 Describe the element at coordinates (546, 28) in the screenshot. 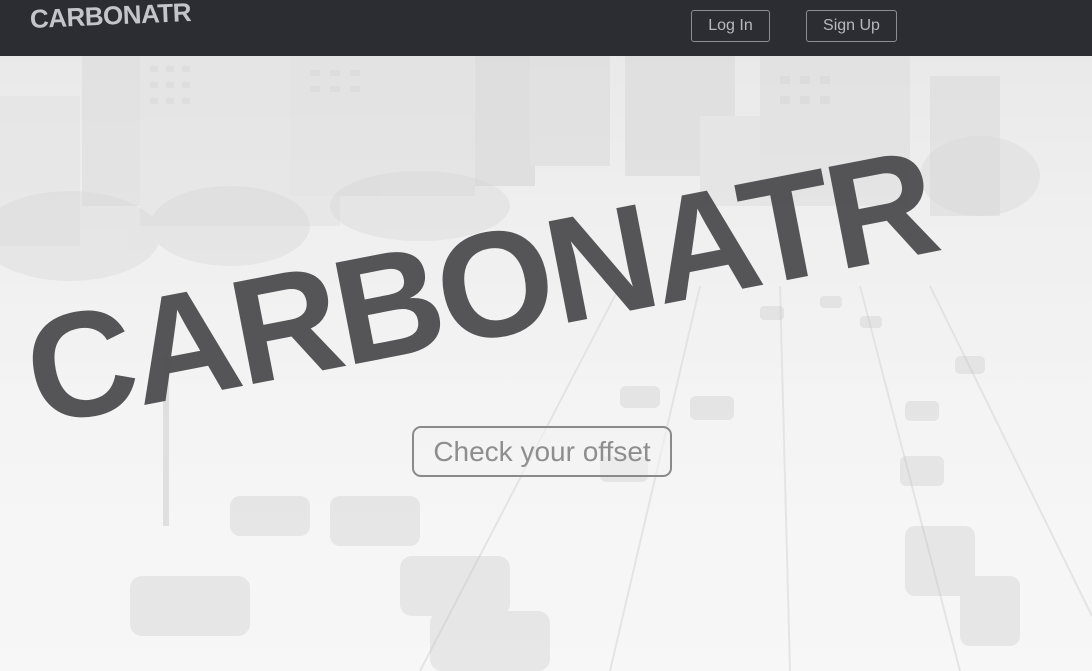

I see `top-navbar: CARBONATR Log In Sign Up` at that location.